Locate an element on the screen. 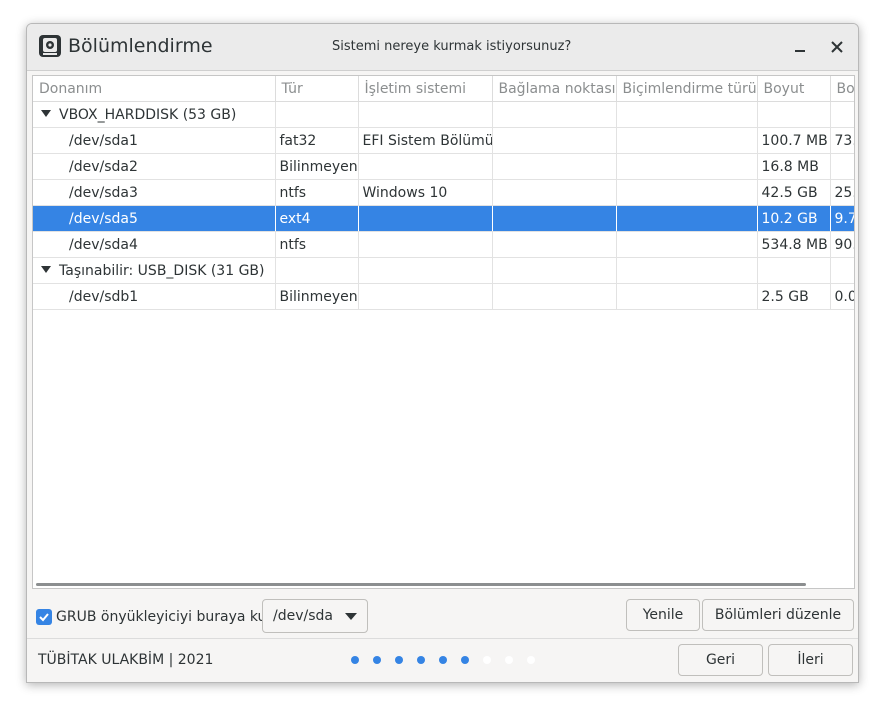  column-header-hardware: Donanım is located at coordinates (154, 89).